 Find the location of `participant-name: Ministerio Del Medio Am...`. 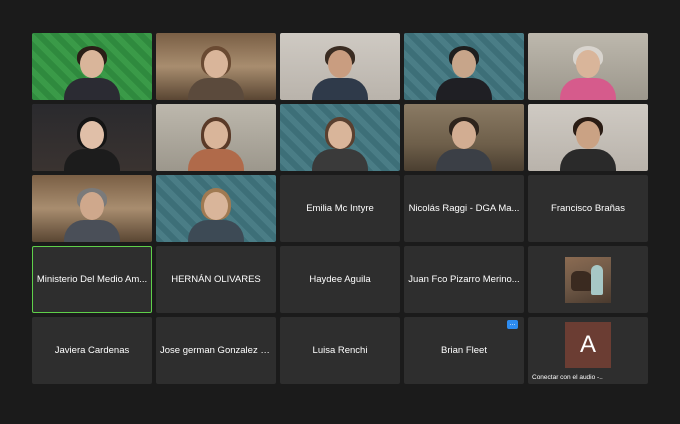

participant-name: Ministerio Del Medio Am... is located at coordinates (92, 279).